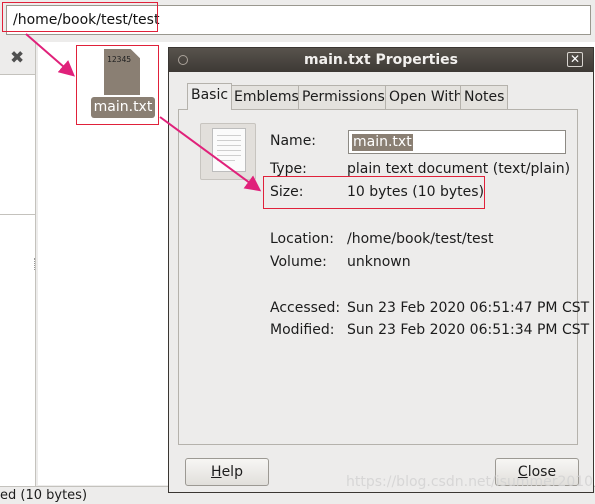 This screenshot has height=504, width=595. Describe the element at coordinates (382, 142) in the screenshot. I see `name-field-value: main.txt` at that location.